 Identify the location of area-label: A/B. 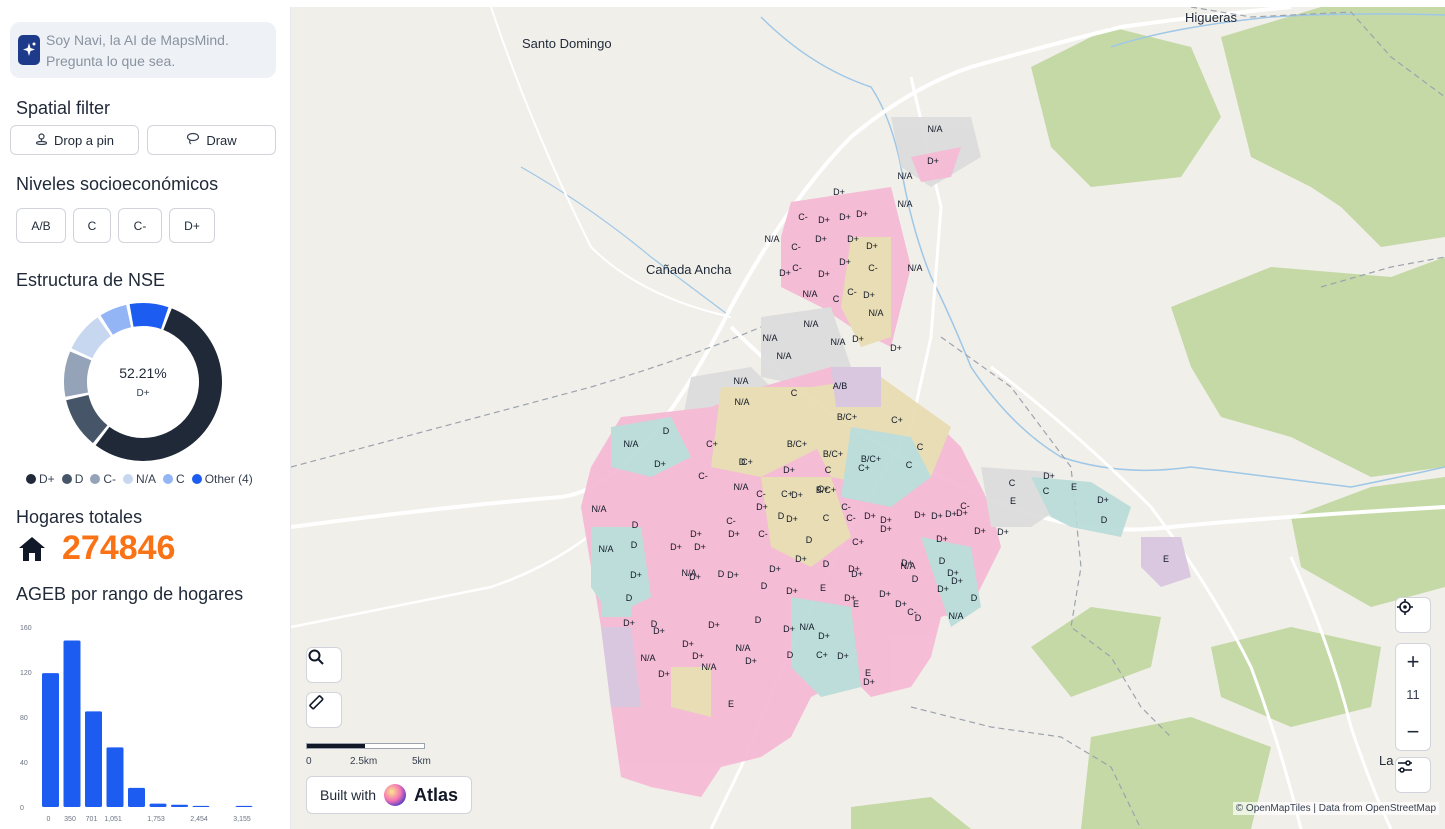
(840, 386).